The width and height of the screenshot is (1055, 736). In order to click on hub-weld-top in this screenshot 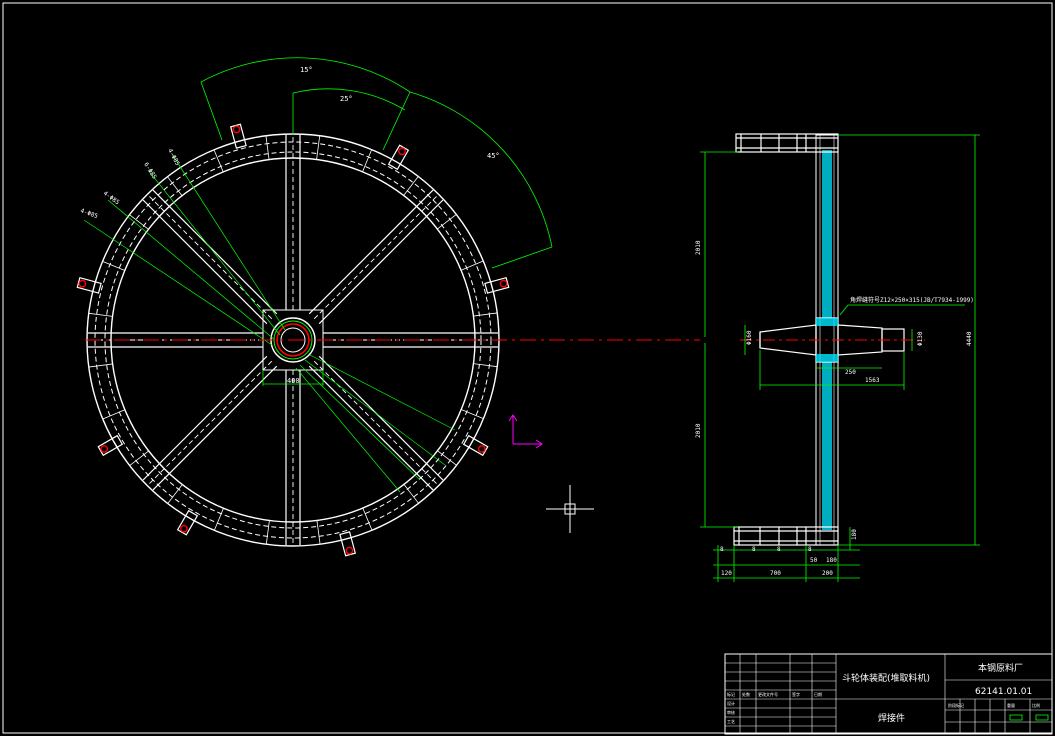, I will do `click(827, 322)`.